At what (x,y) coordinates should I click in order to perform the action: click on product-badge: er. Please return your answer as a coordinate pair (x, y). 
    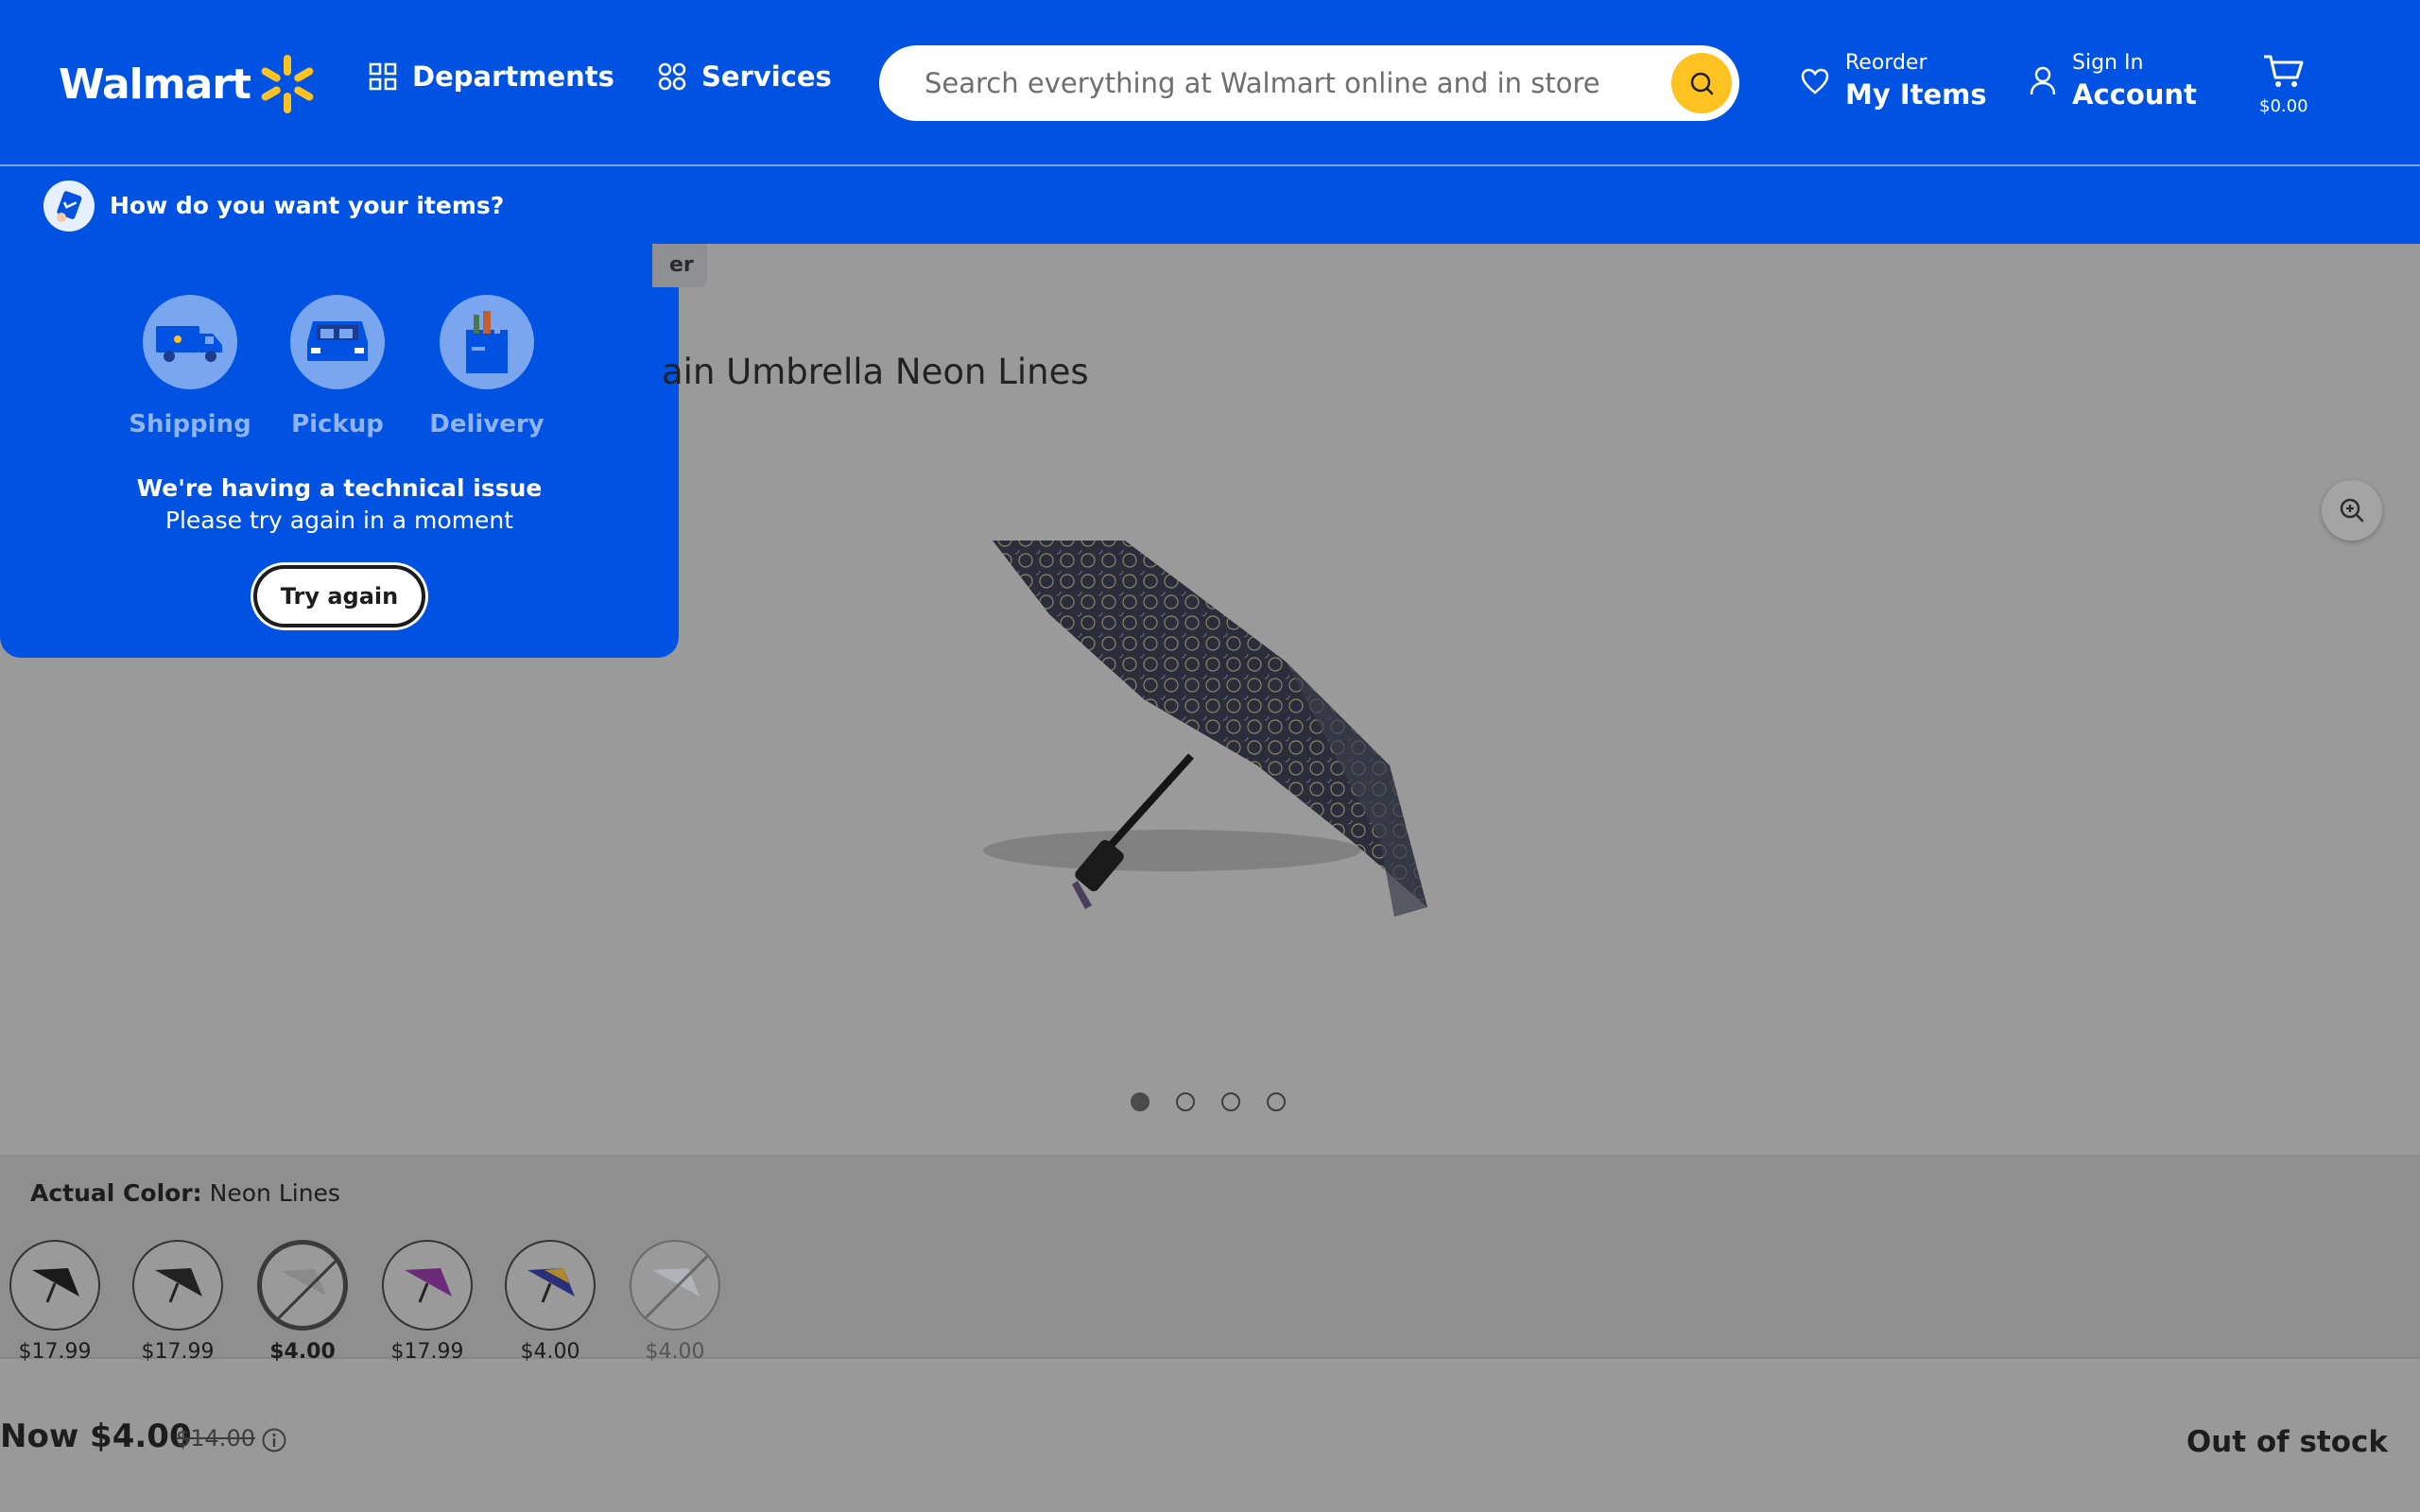
    Looking at the image, I should click on (679, 265).